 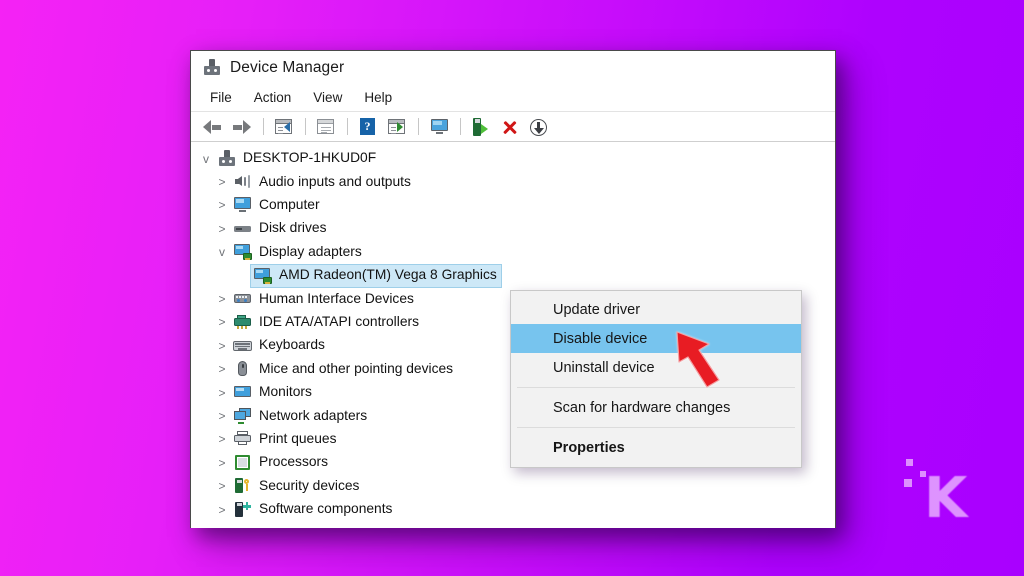 What do you see at coordinates (513, 509) in the screenshot?
I see `tree-item-software-components: > Software components` at bounding box center [513, 509].